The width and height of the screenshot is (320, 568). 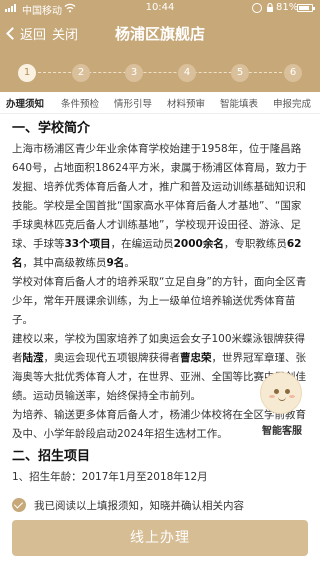 I want to click on step-5: 5, so click(x=240, y=73).